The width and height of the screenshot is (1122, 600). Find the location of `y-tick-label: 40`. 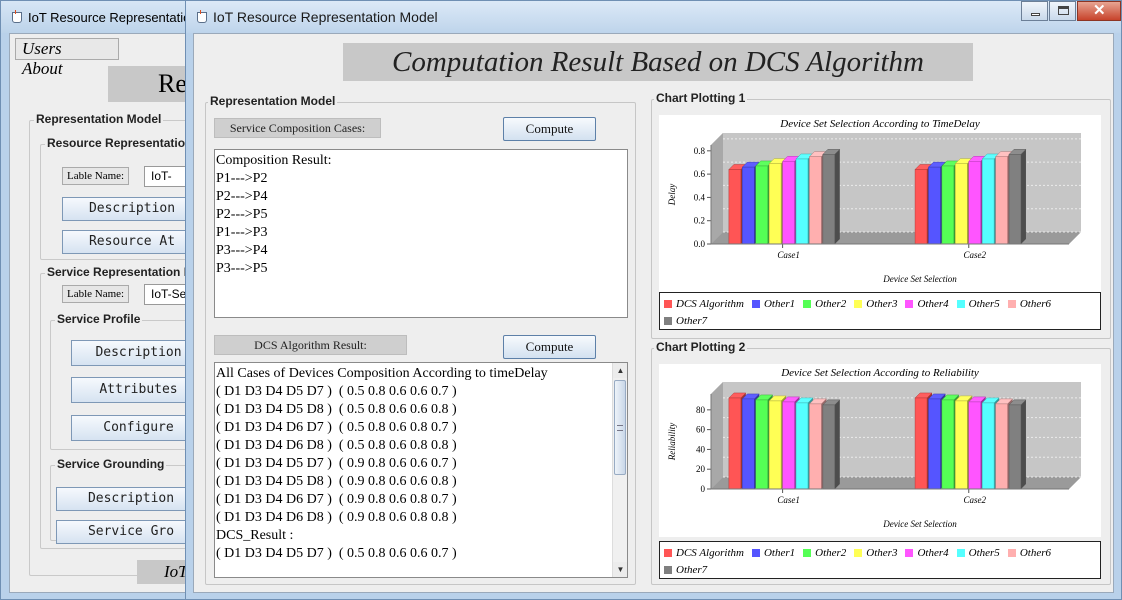

y-tick-label: 40 is located at coordinates (701, 449).